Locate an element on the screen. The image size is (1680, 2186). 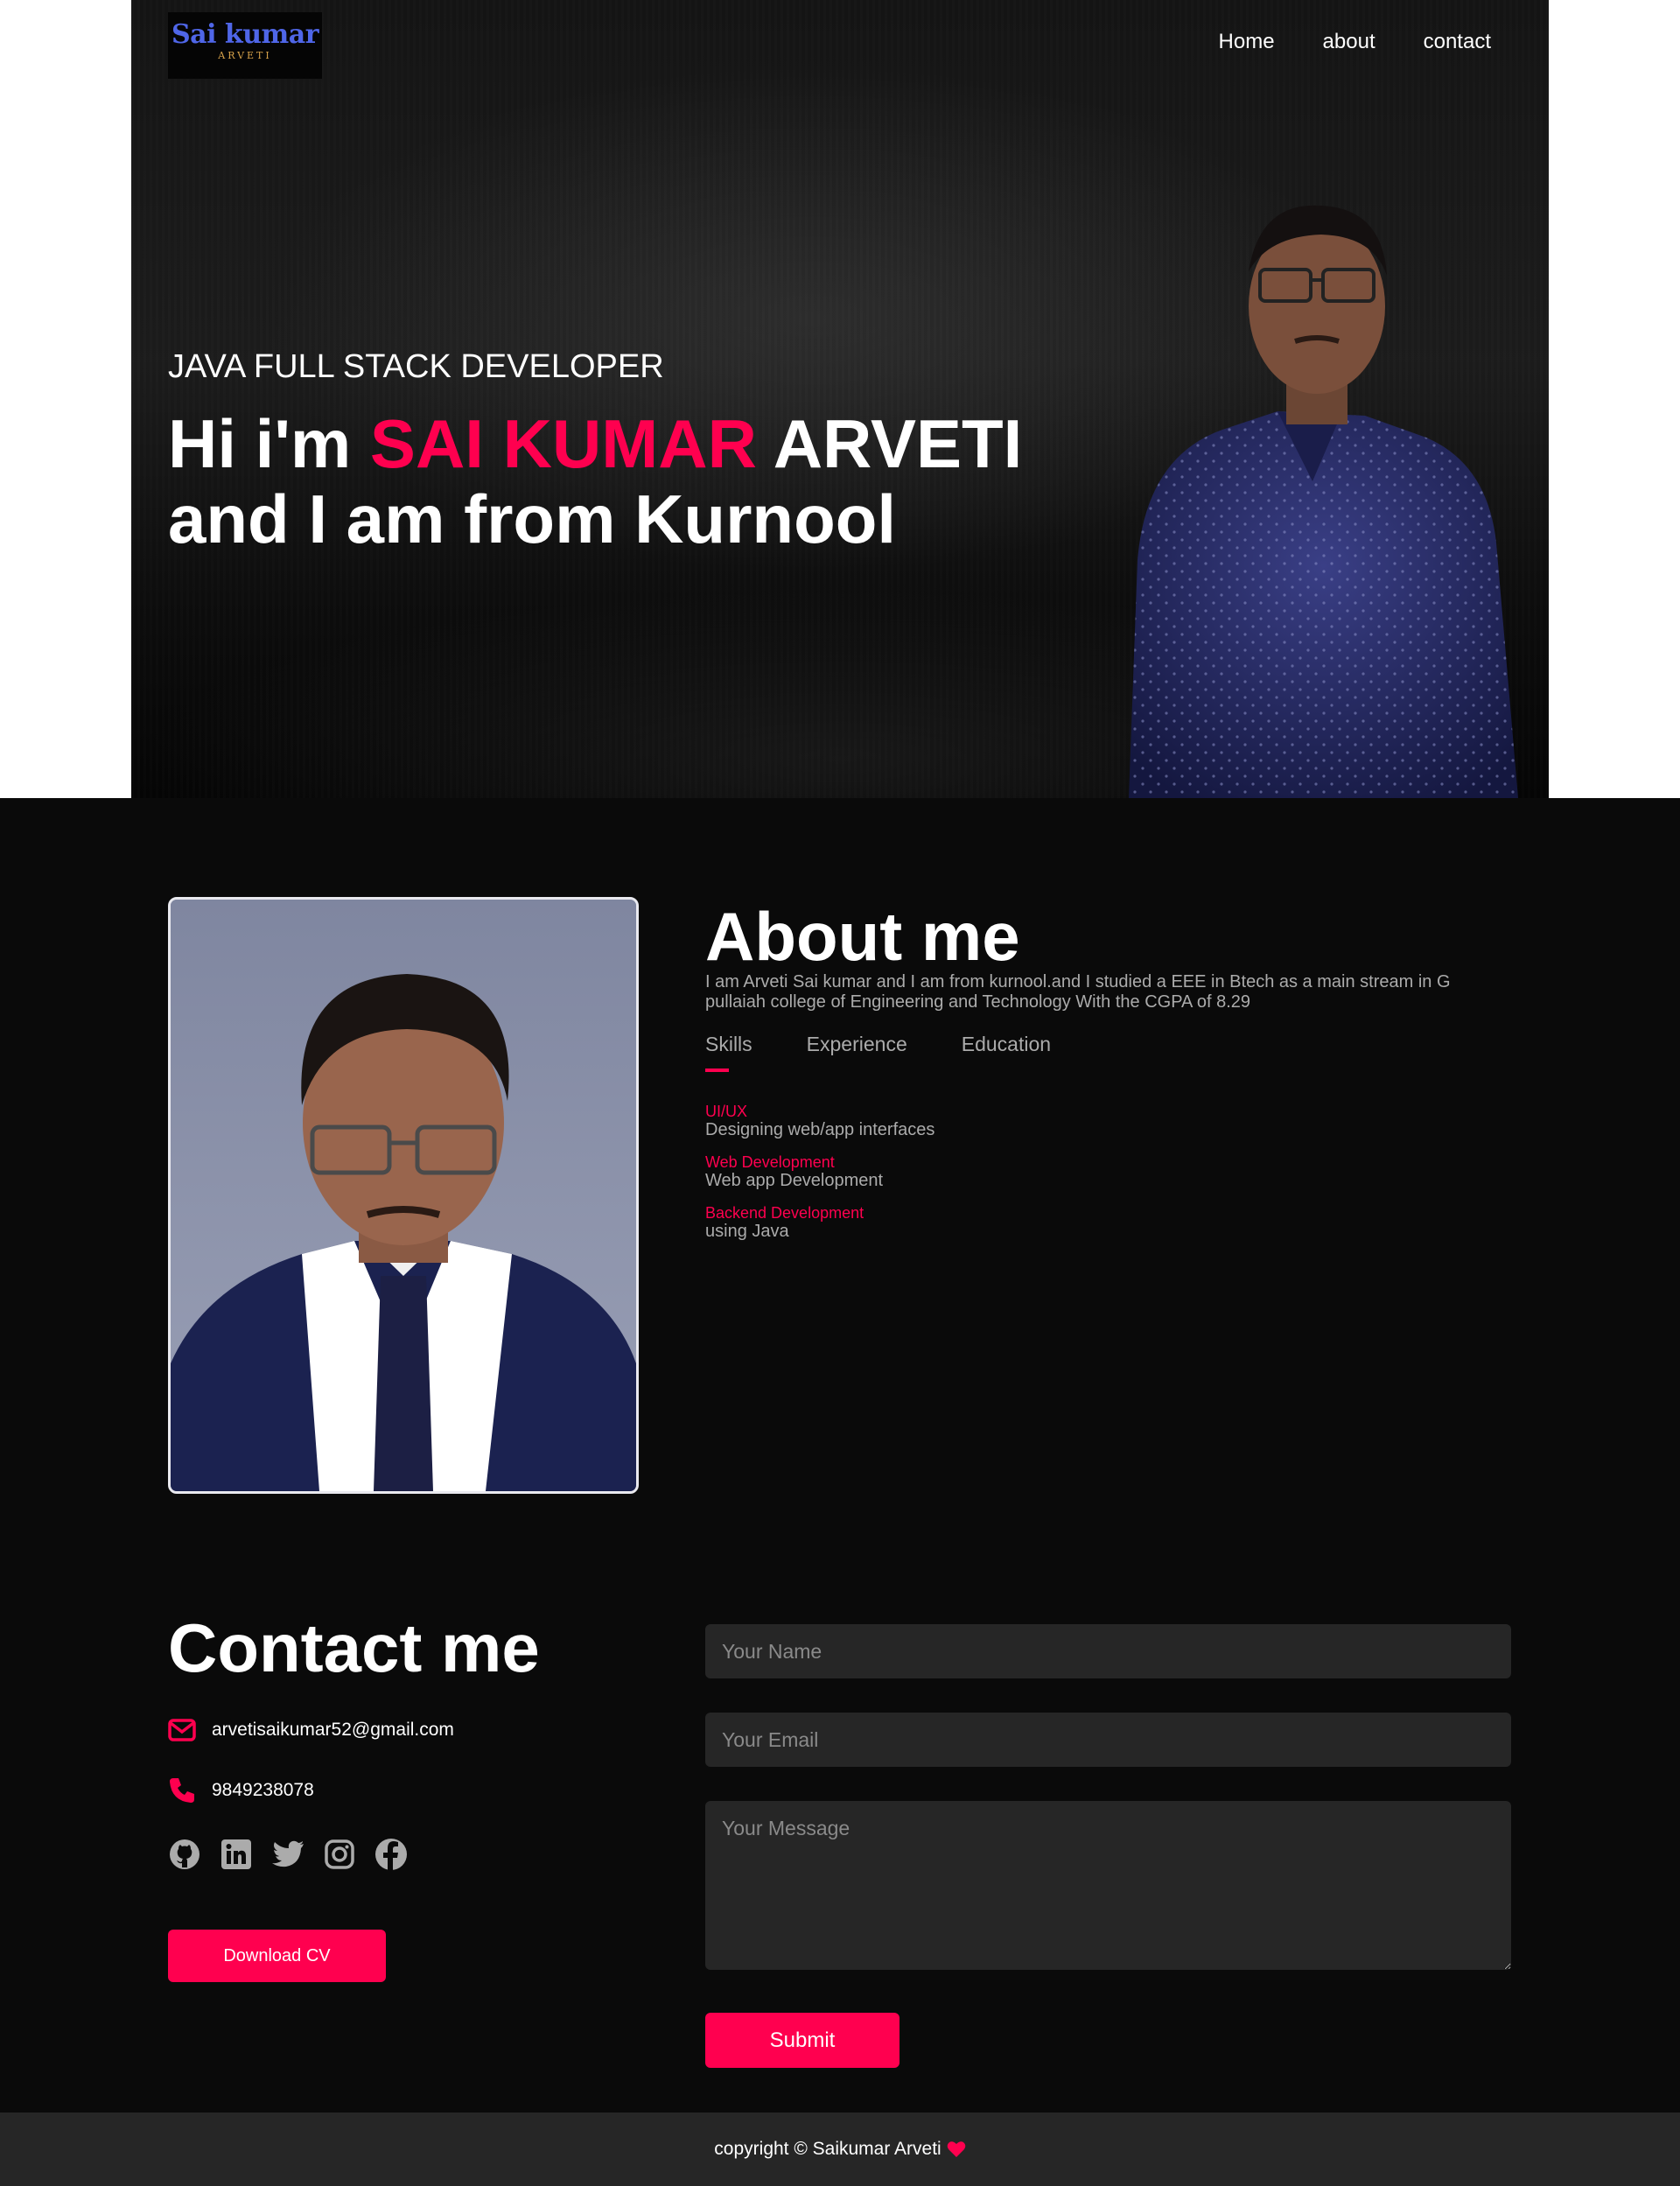
envelope-icon is located at coordinates (190, 1730).